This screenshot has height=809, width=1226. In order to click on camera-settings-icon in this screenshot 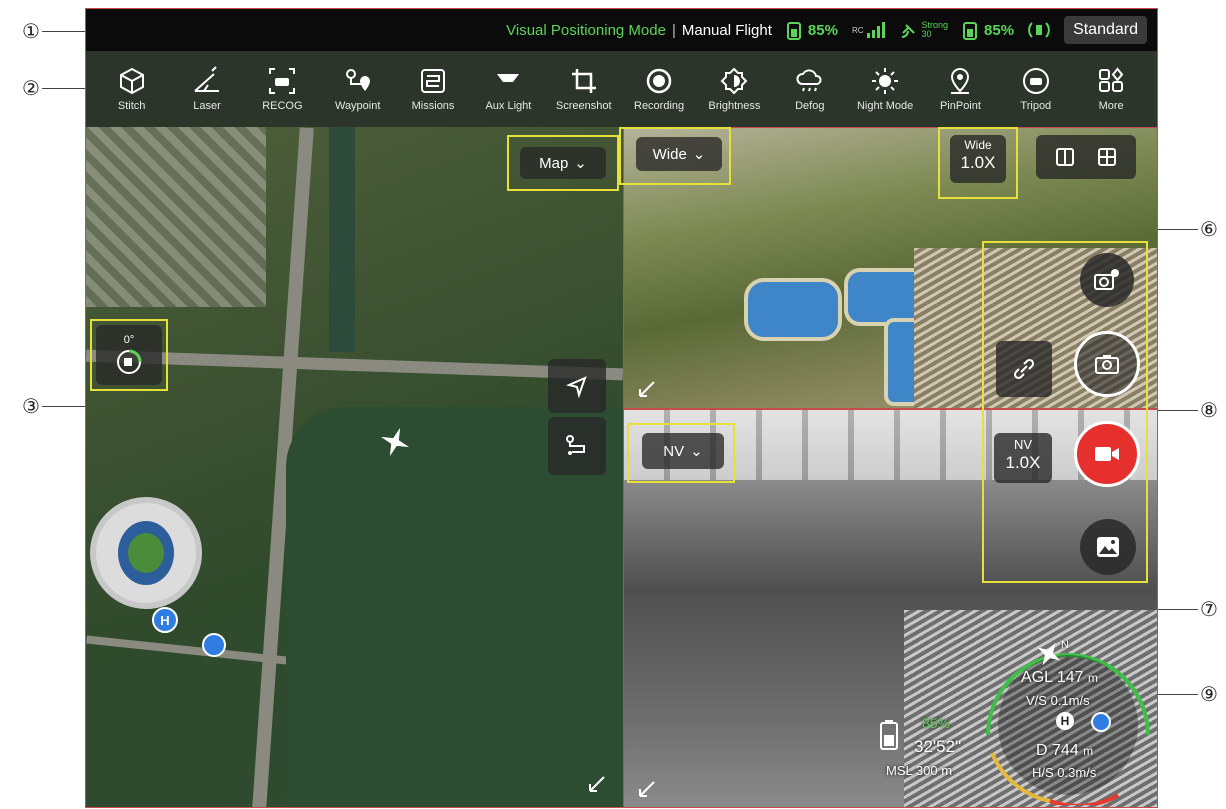, I will do `click(1106, 279)`.